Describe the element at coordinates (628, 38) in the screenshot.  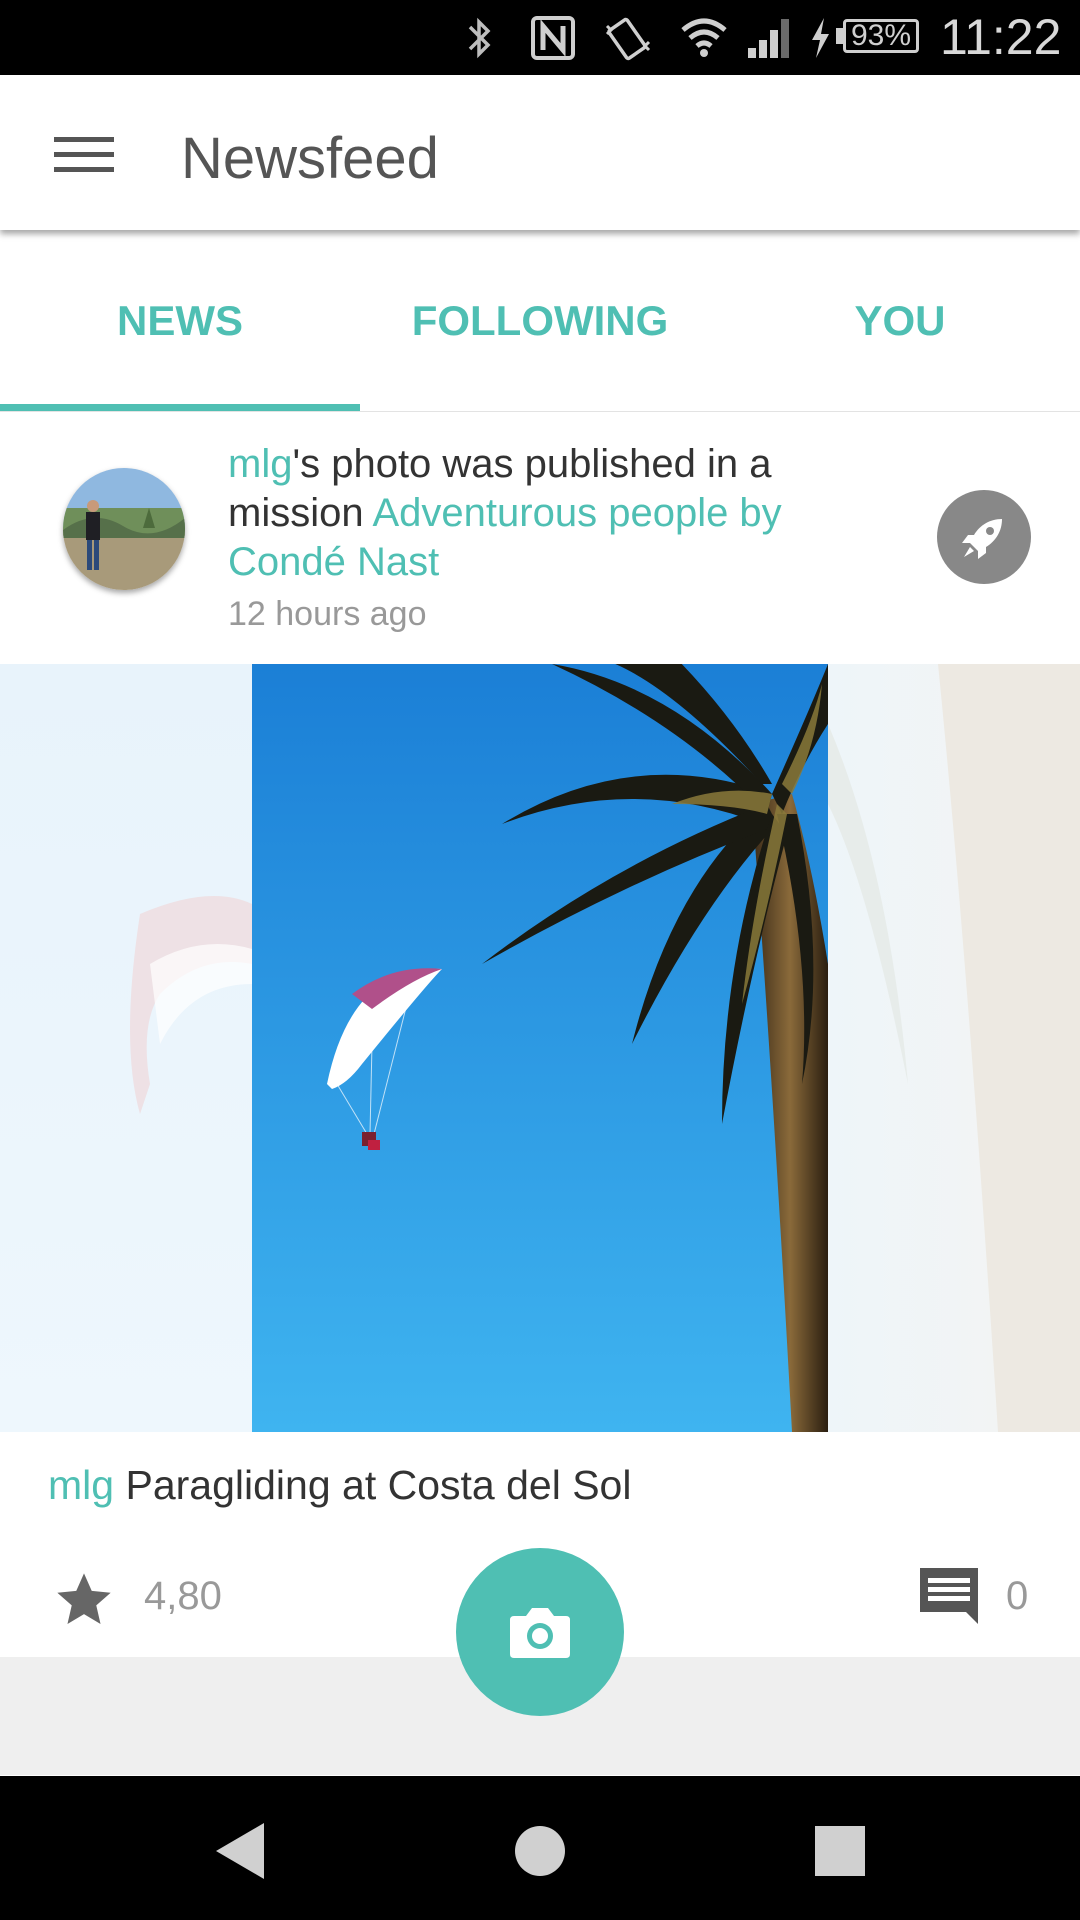
I see `vibrate-icon` at that location.